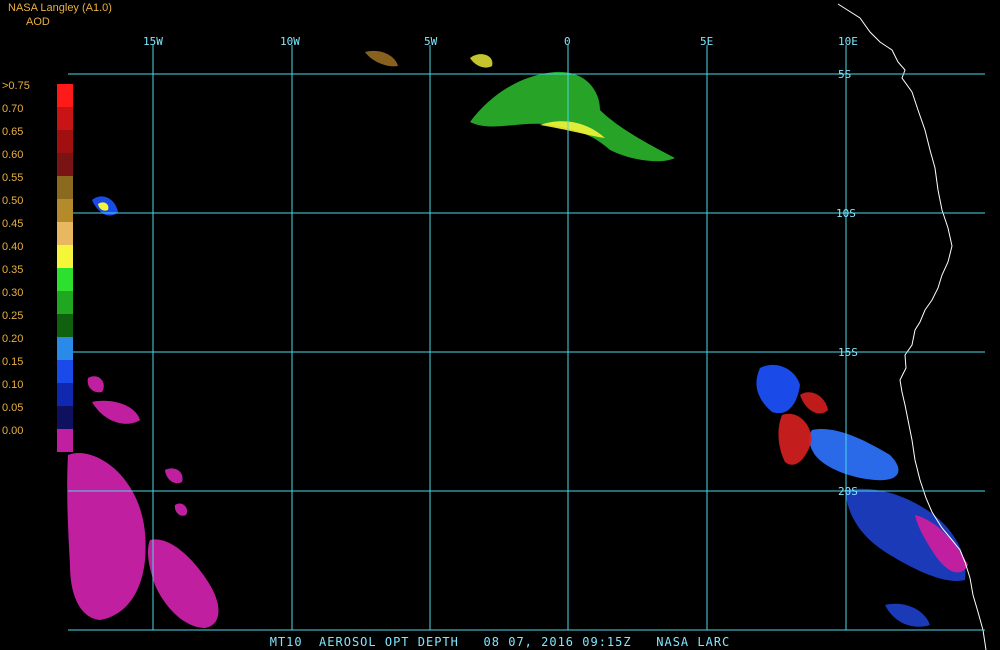  Describe the element at coordinates (13, 224) in the screenshot. I see `legend-label: 0.45` at that location.